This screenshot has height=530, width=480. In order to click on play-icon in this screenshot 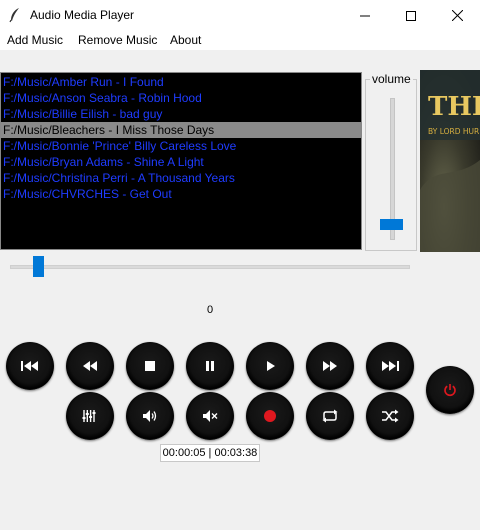, I will do `click(271, 366)`.